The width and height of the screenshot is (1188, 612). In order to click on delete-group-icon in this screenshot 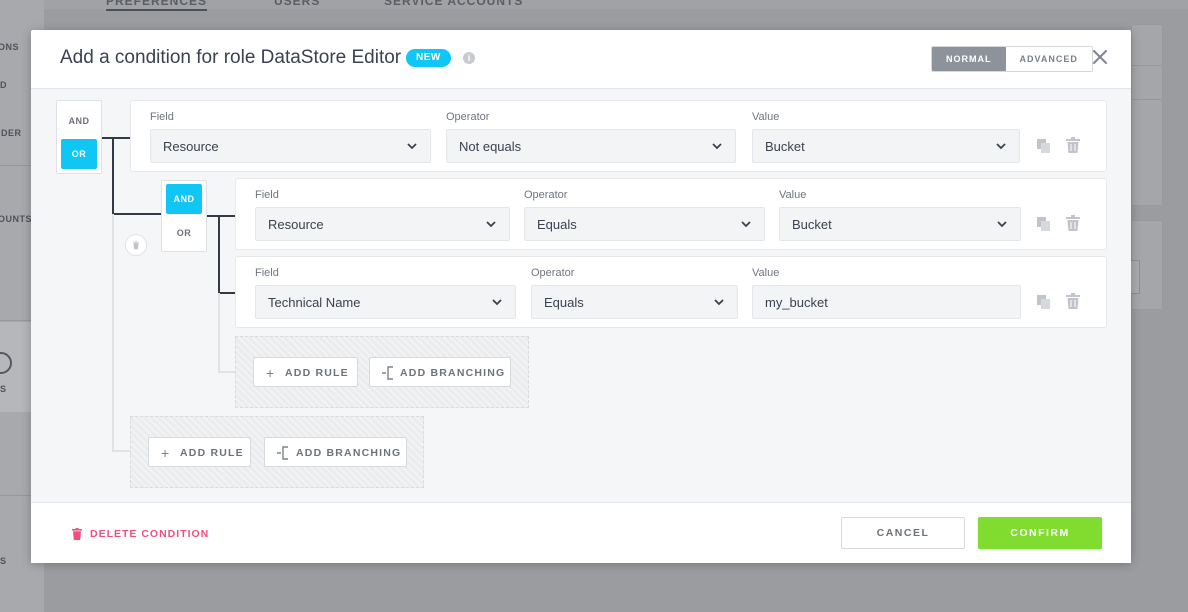, I will do `click(136, 245)`.